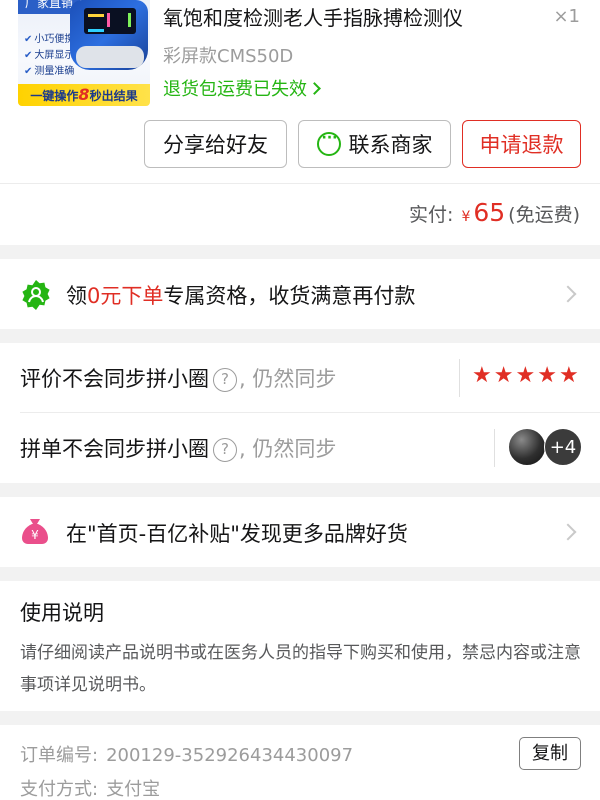 The width and height of the screenshot is (600, 800). I want to click on return-shipping-text: 退货包运费已失效, so click(235, 89).